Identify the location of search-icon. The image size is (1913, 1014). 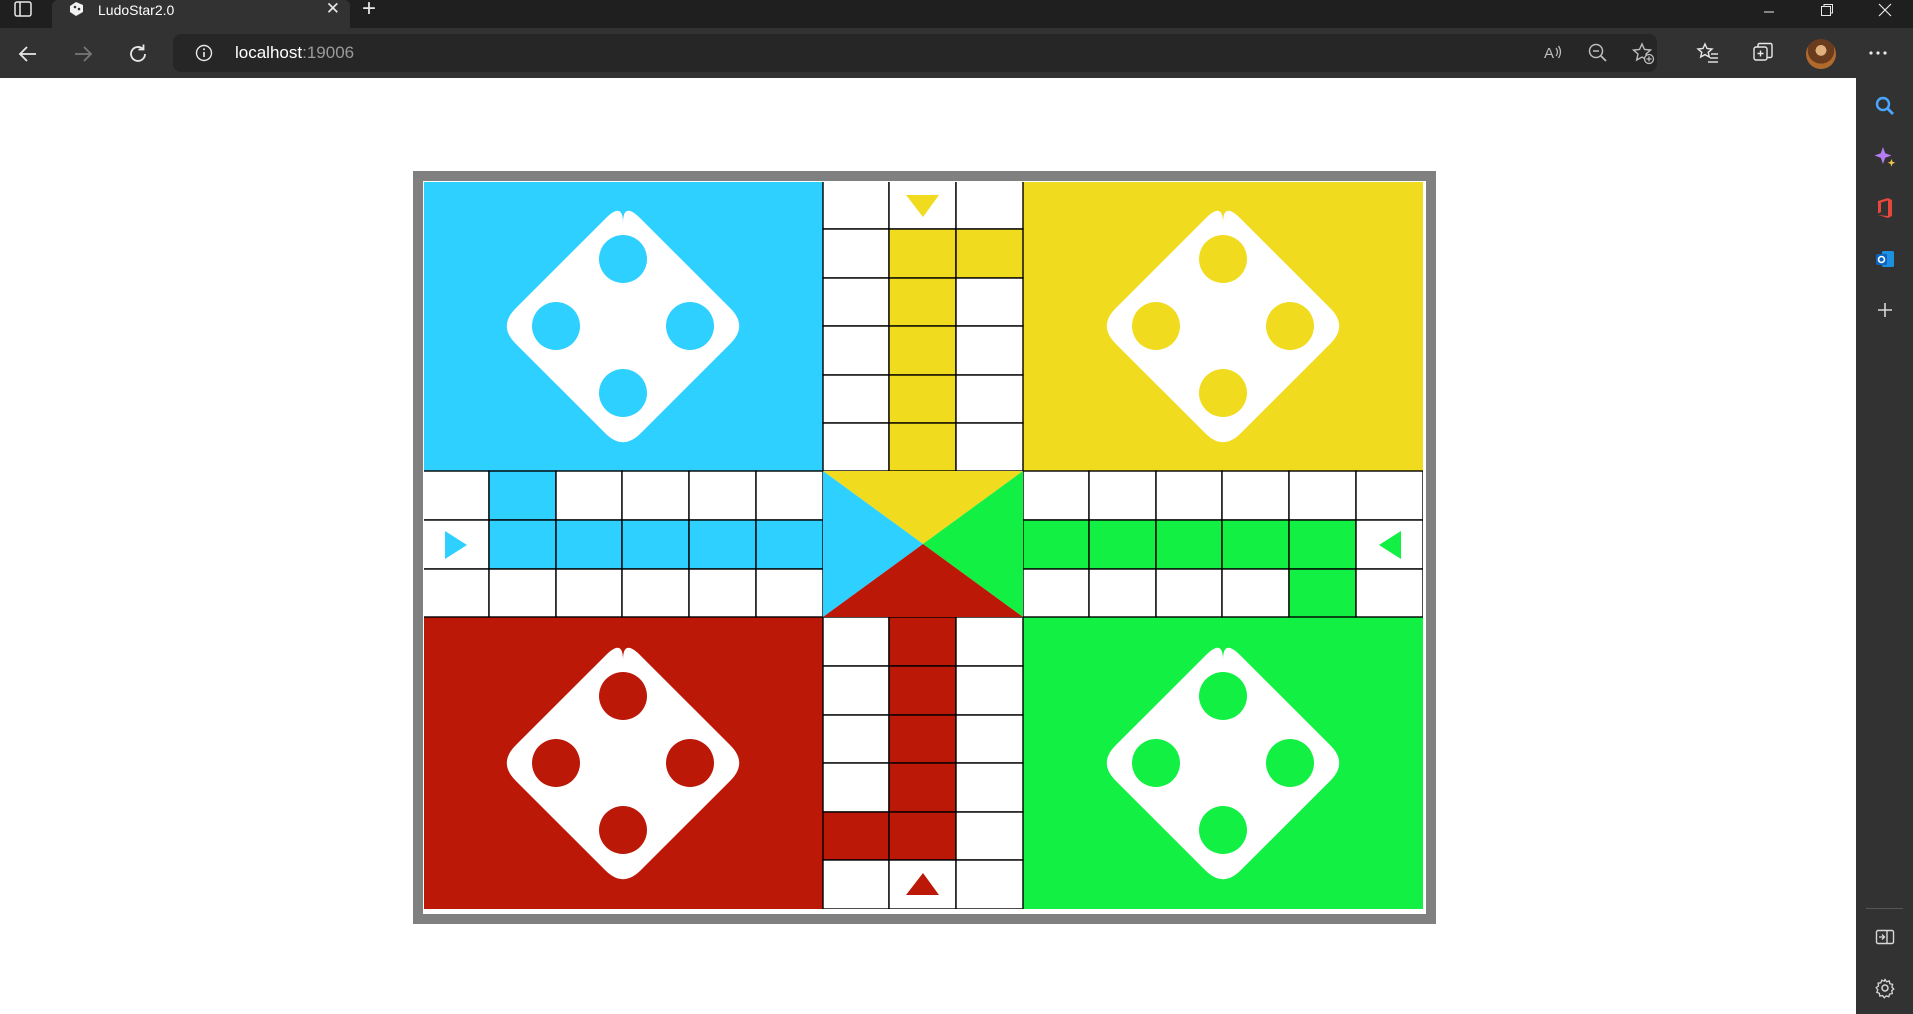
(1885, 106).